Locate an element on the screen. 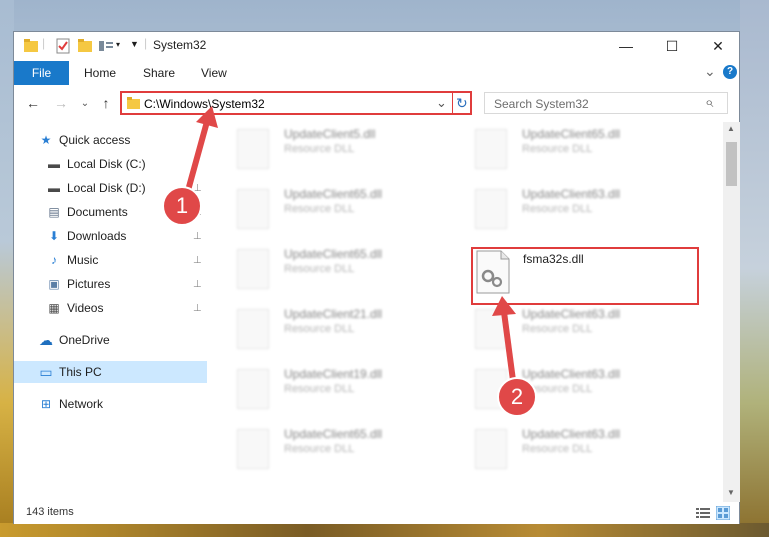 Image resolution: width=769 pixels, height=537 pixels. pictures-icon: ▣ is located at coordinates (54, 284).